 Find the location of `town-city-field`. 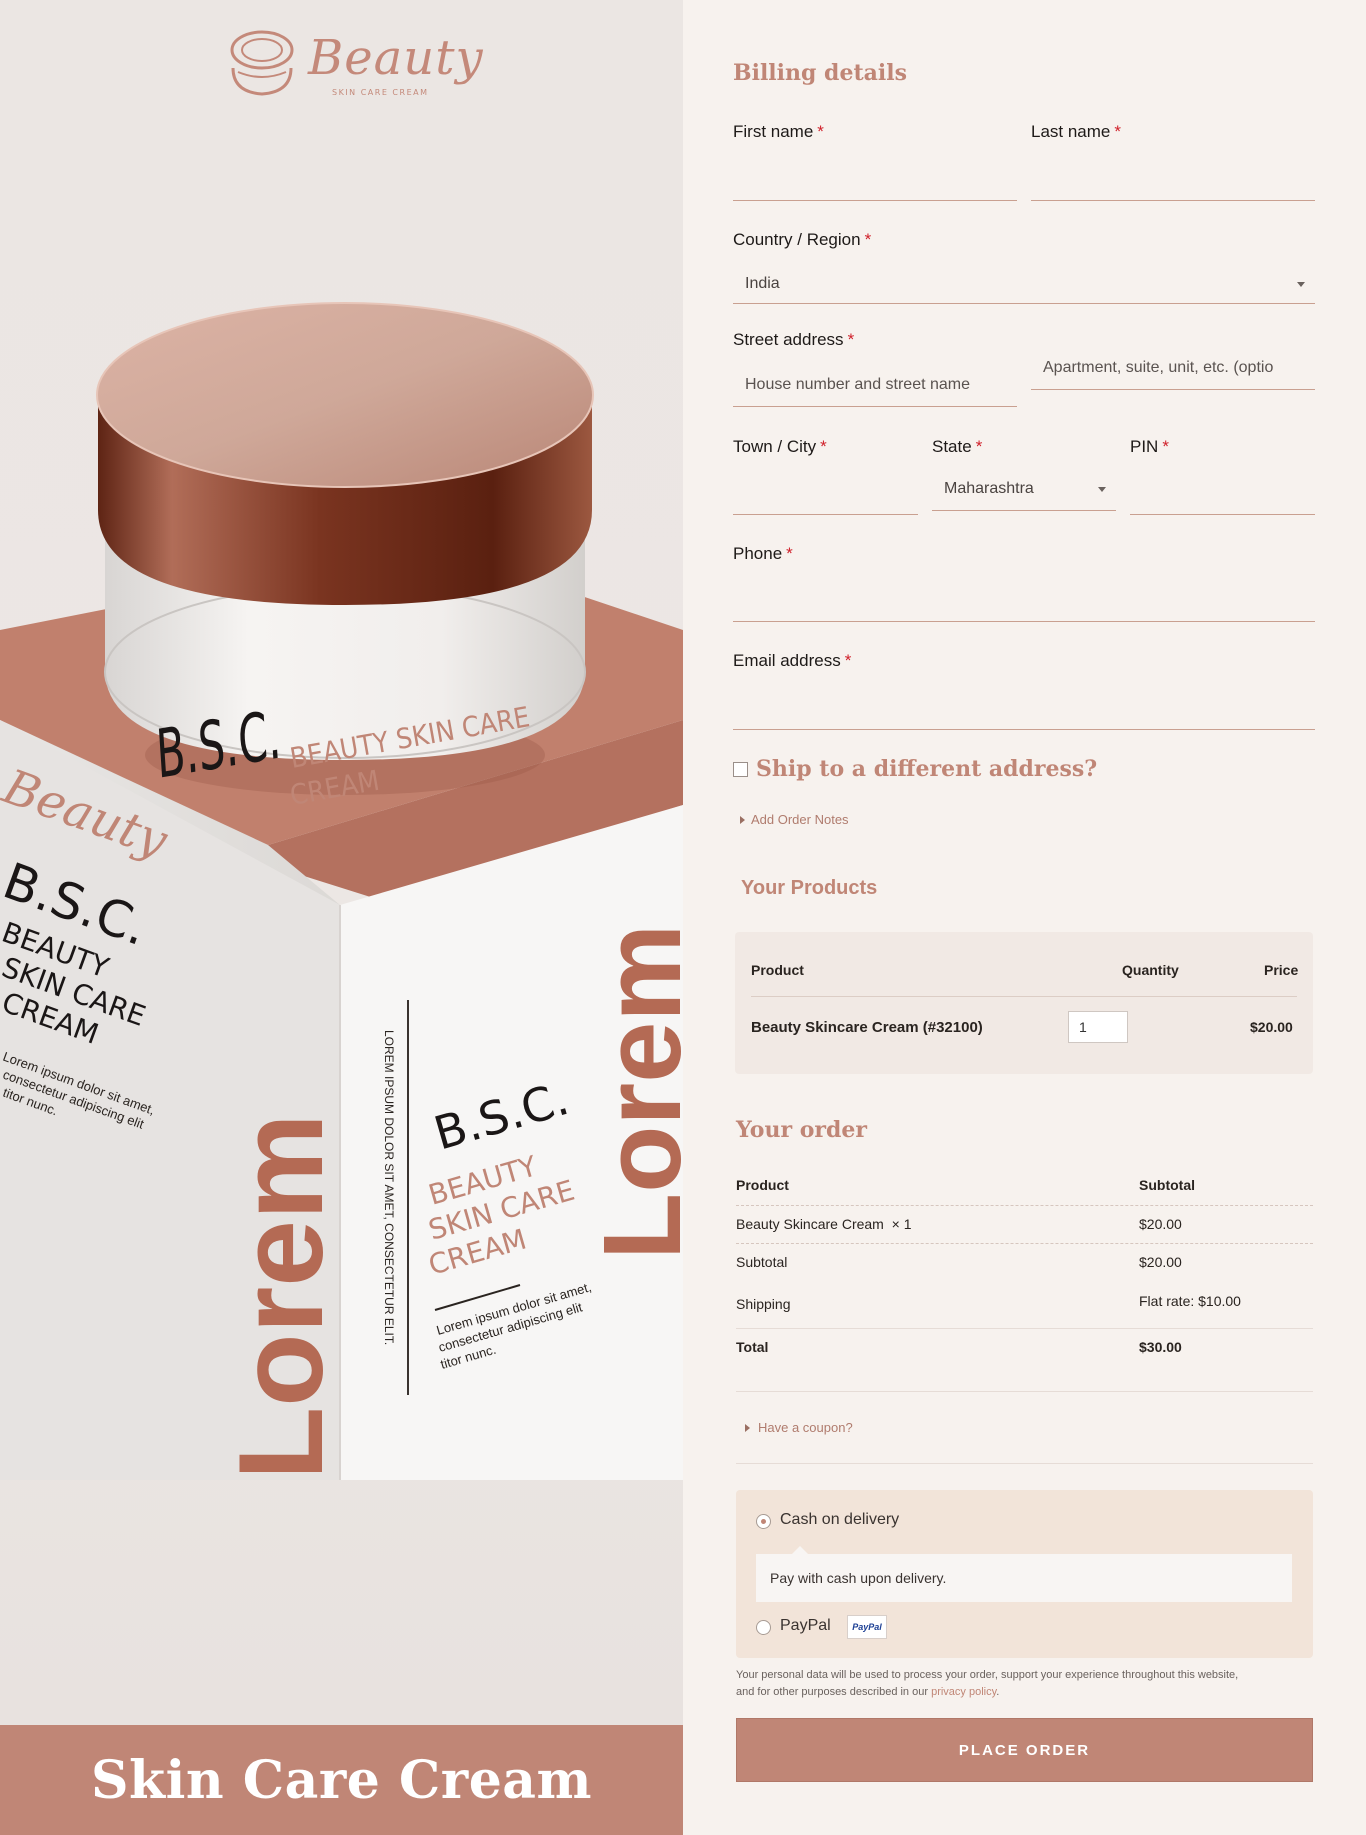

town-city-field is located at coordinates (825, 494).